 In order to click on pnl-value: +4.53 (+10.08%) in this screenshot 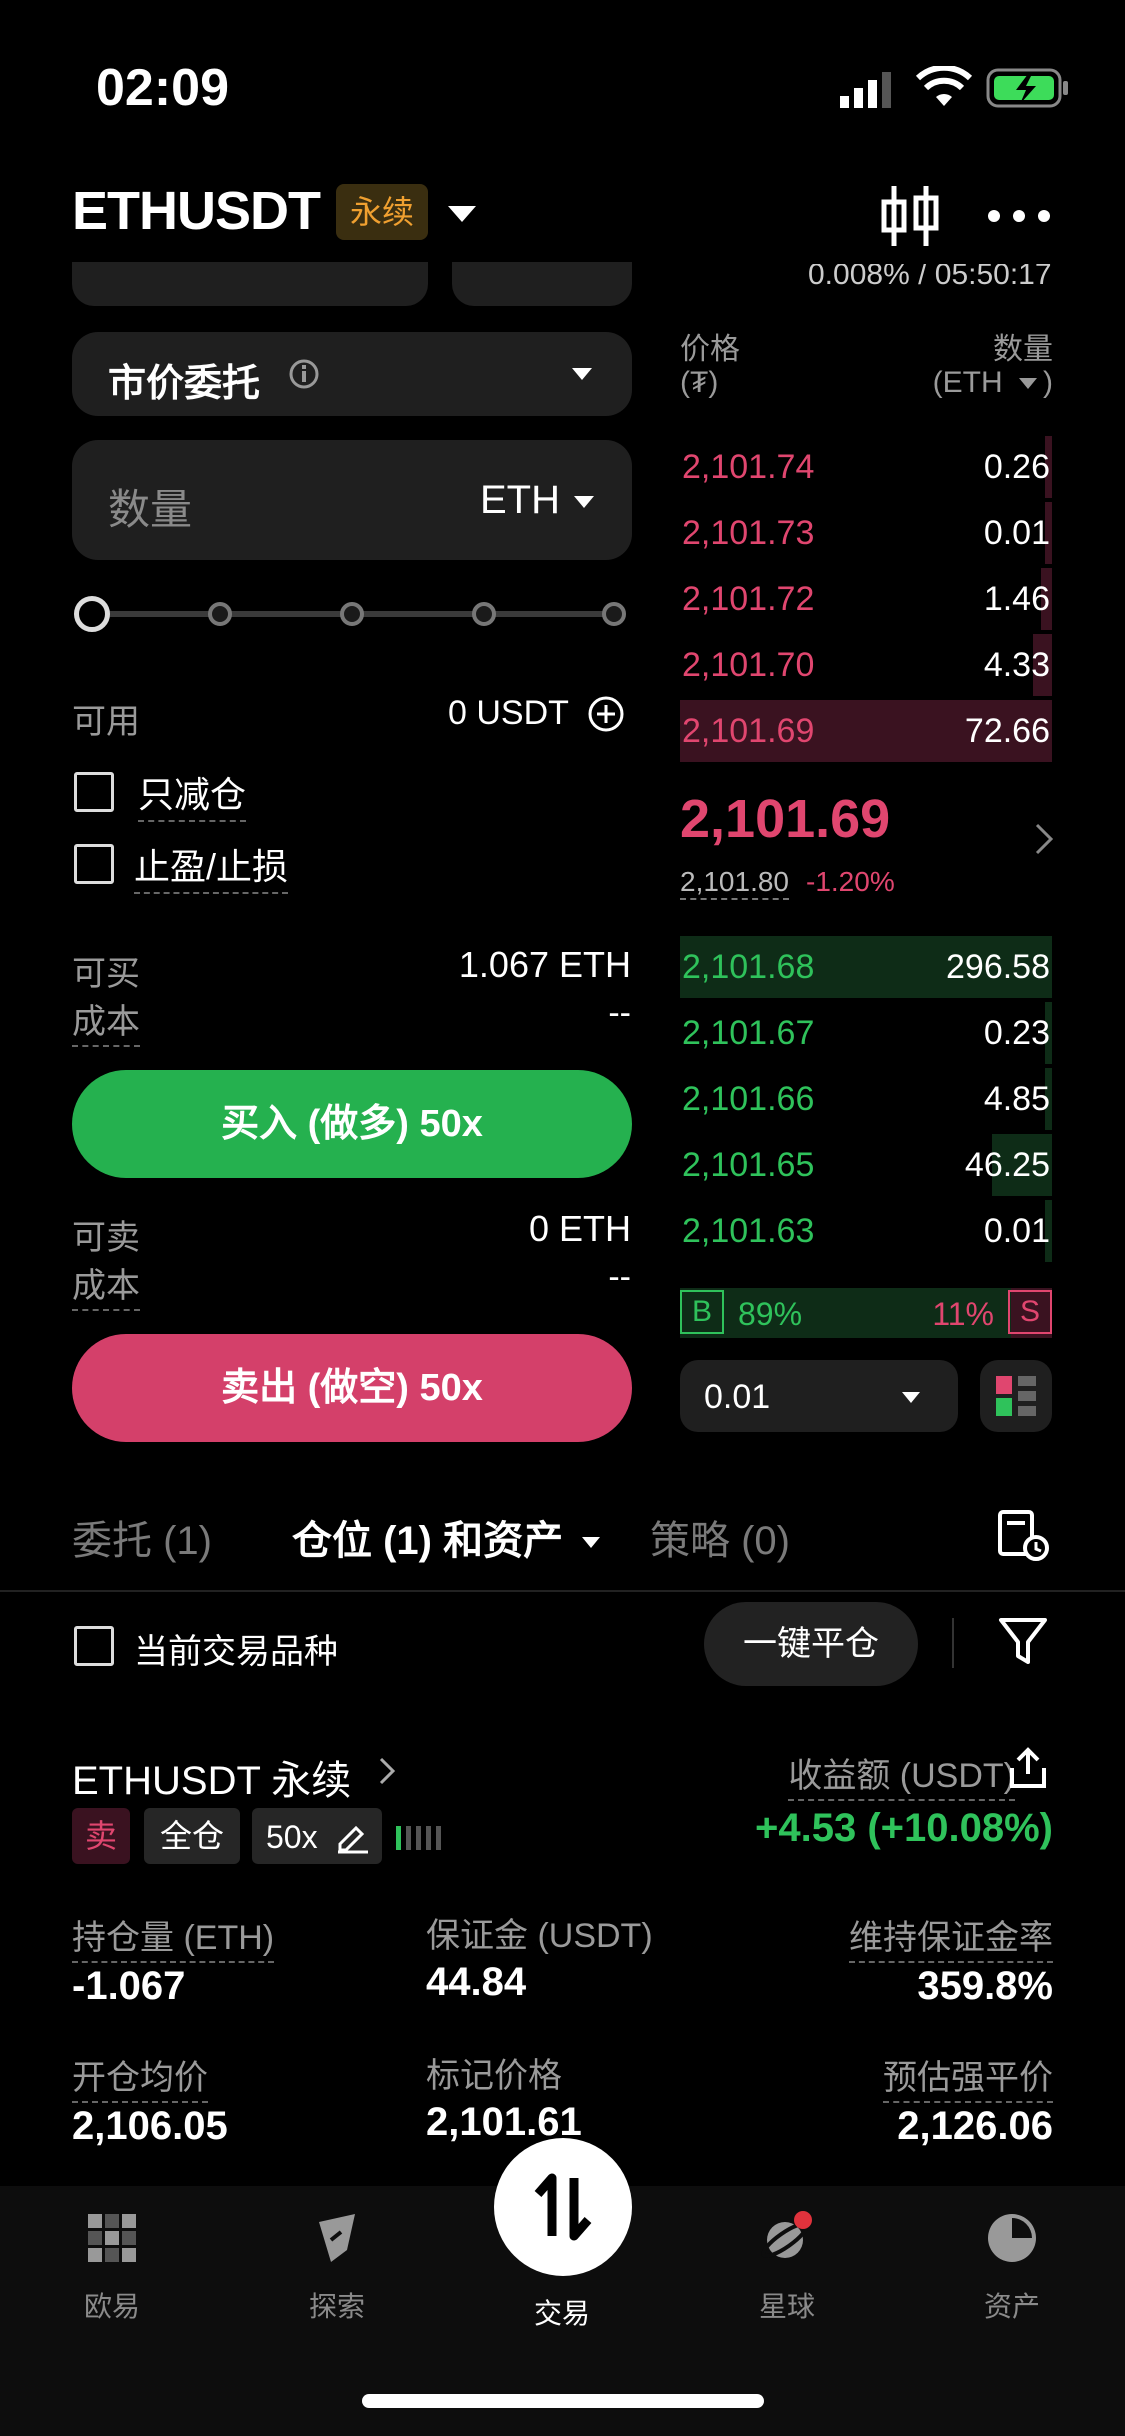, I will do `click(904, 1828)`.